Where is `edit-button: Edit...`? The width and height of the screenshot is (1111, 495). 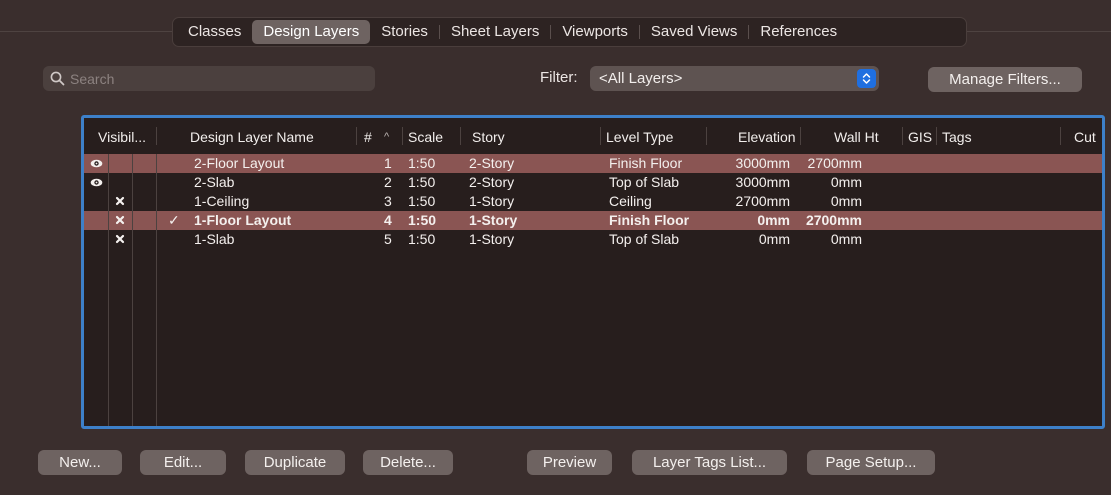 edit-button: Edit... is located at coordinates (183, 462).